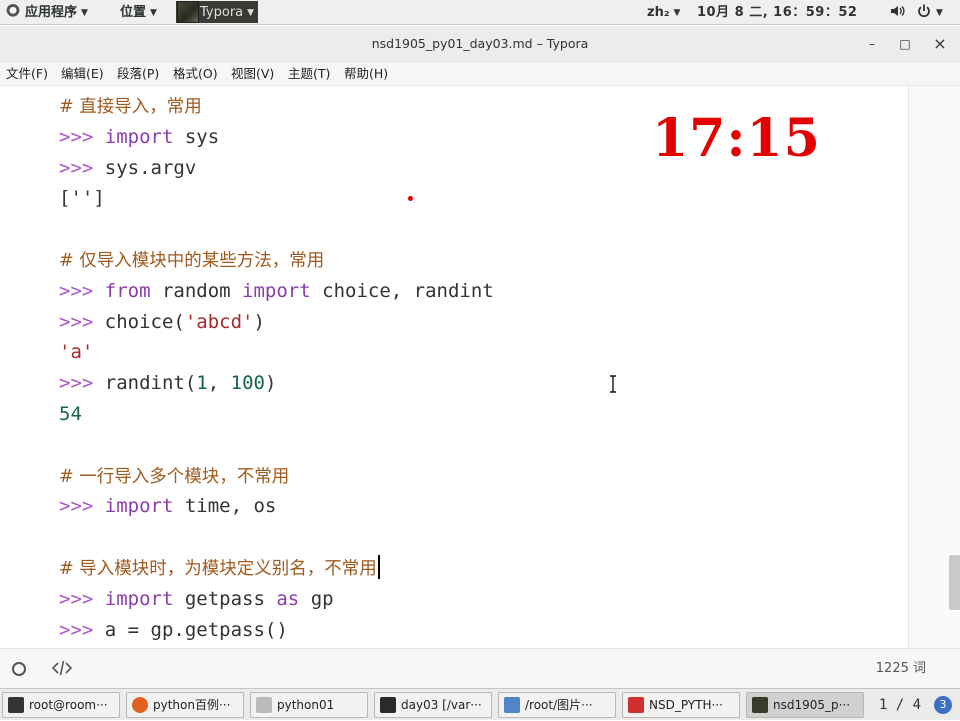 The height and width of the screenshot is (721, 960). What do you see at coordinates (47, 12) in the screenshot?
I see `applications-menu: 应用程序 ▼` at bounding box center [47, 12].